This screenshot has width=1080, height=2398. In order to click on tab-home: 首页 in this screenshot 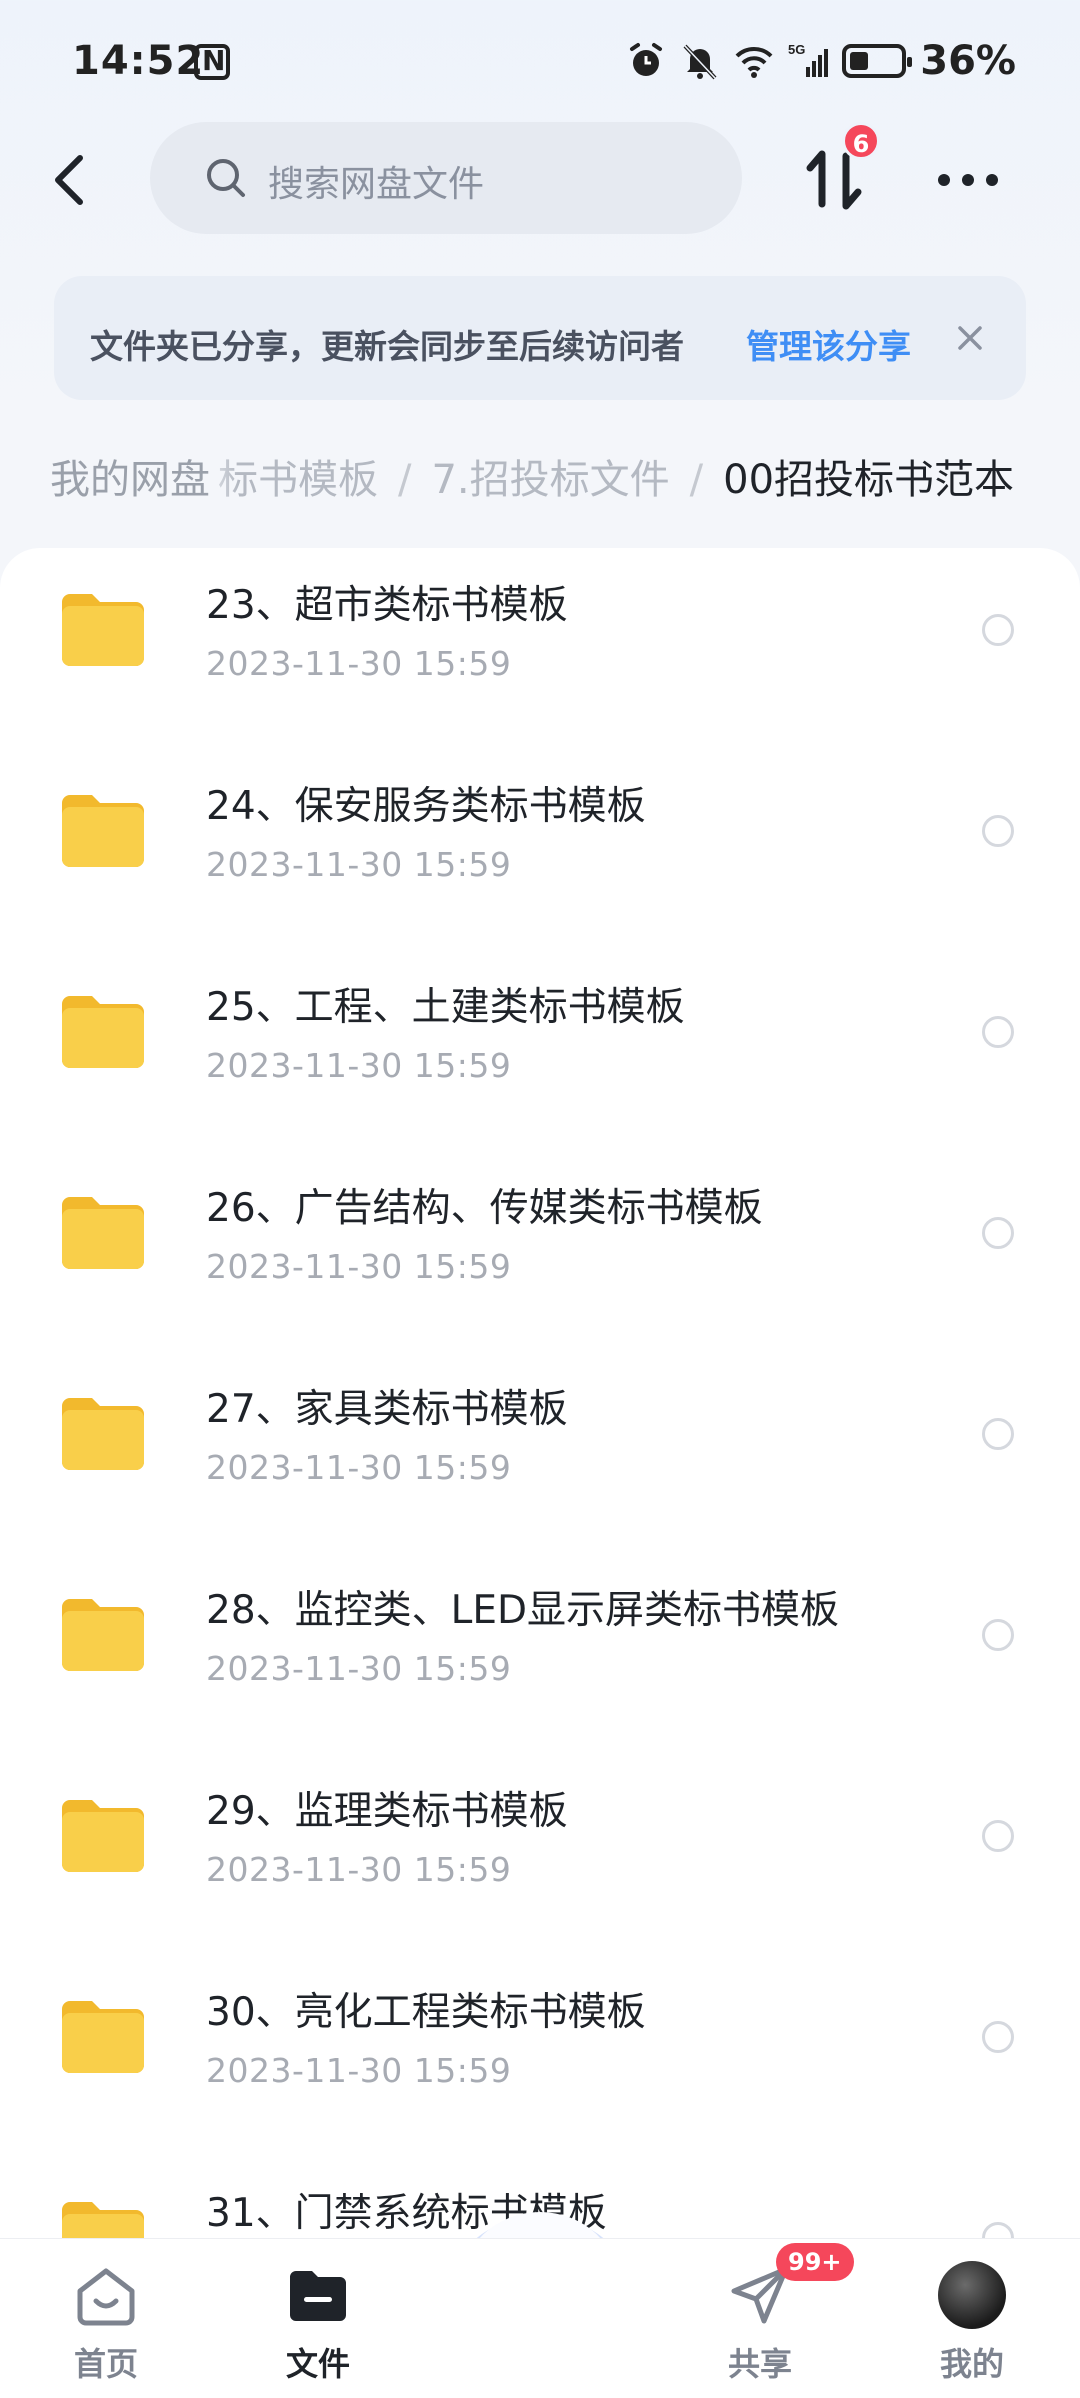, I will do `click(106, 2318)`.